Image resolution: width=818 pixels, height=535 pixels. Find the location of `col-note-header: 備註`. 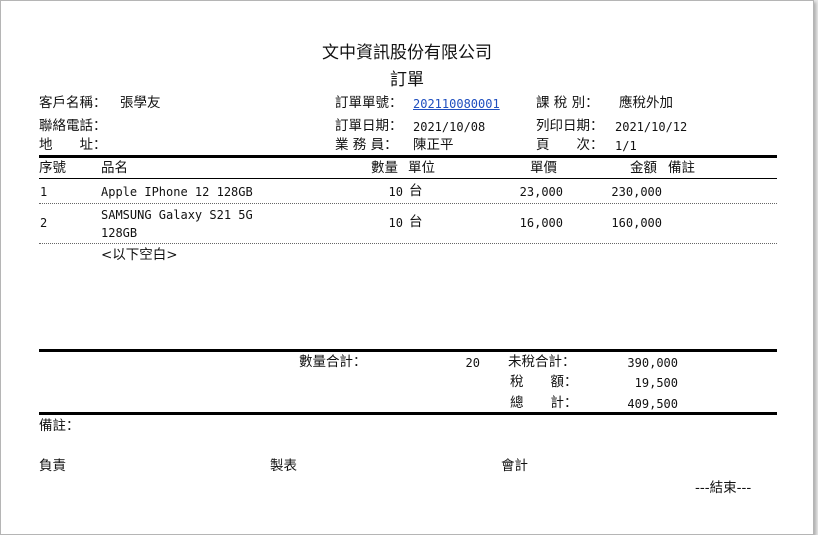

col-note-header: 備註 is located at coordinates (681, 168).